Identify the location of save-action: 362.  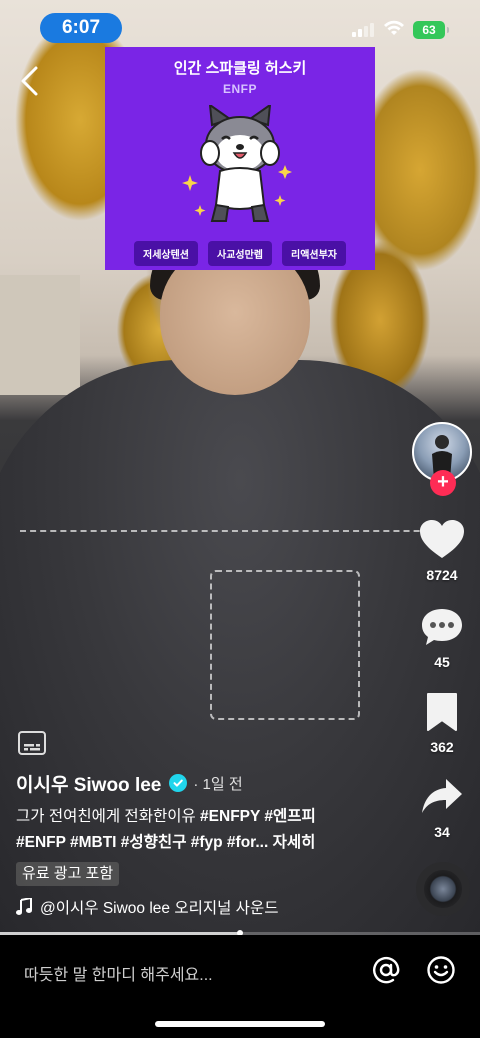
(442, 723).